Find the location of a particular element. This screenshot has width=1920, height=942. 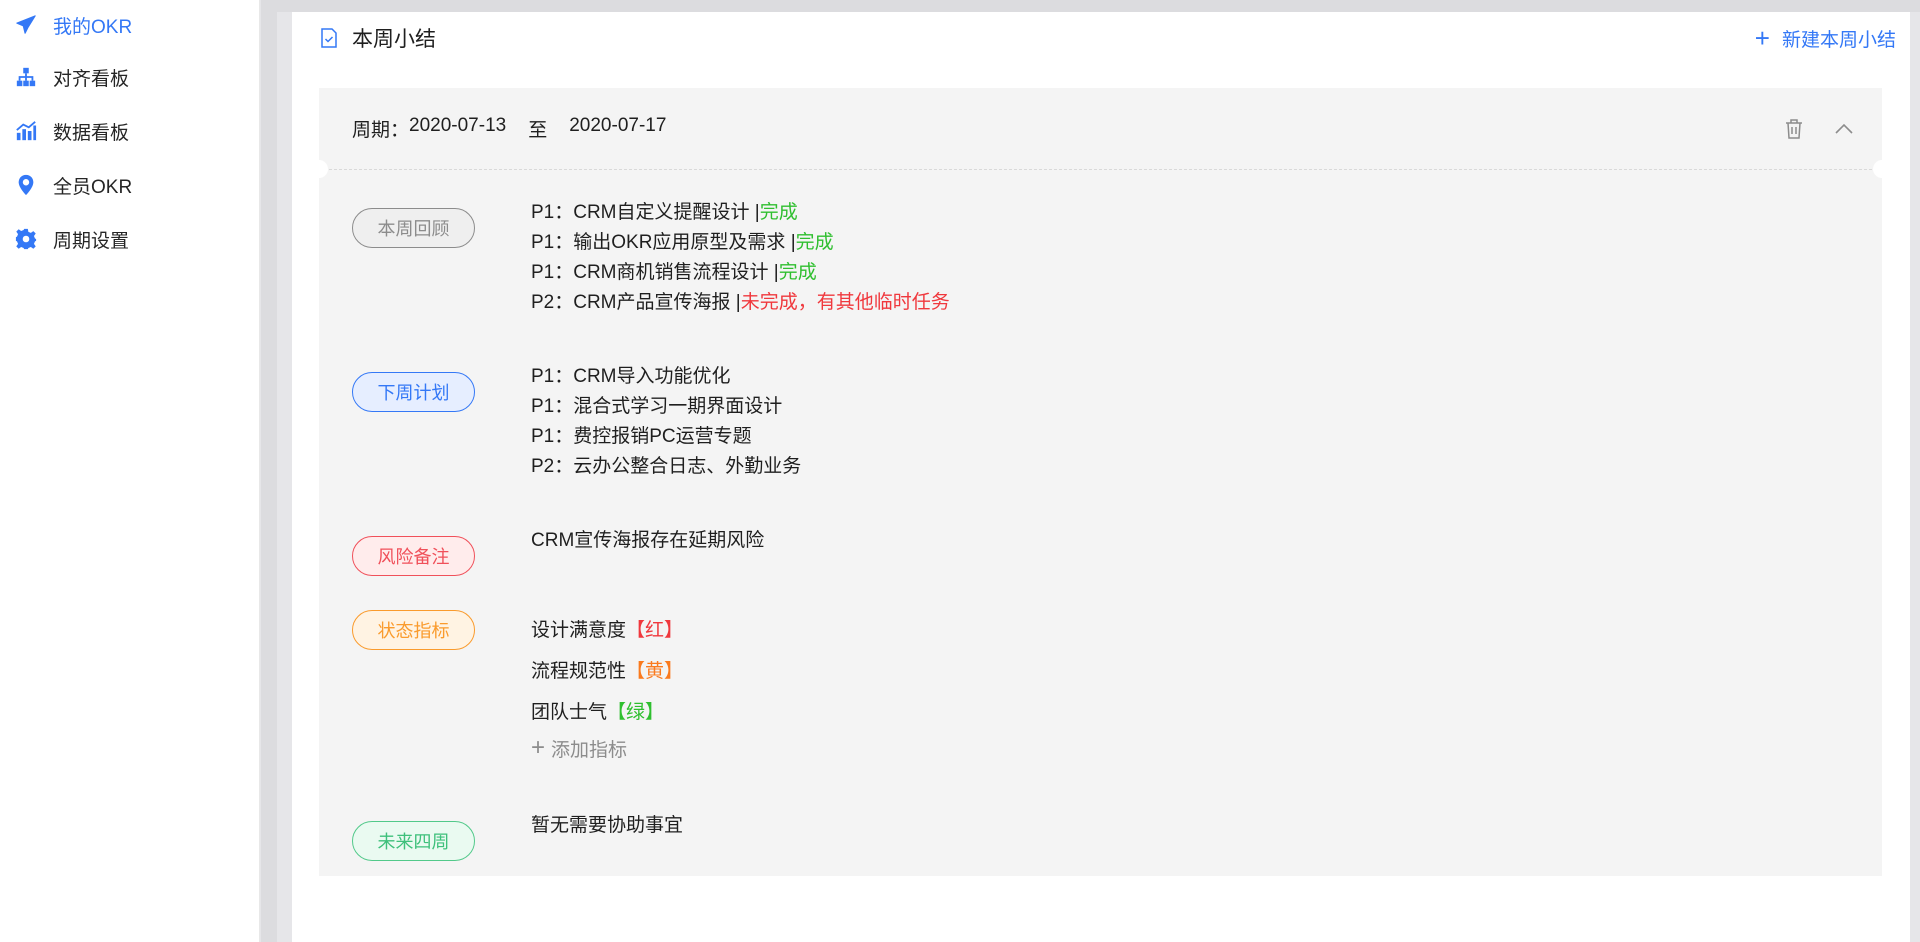

list-item: P1：输出OKR应用原型及需求 |完成 is located at coordinates (682, 242).